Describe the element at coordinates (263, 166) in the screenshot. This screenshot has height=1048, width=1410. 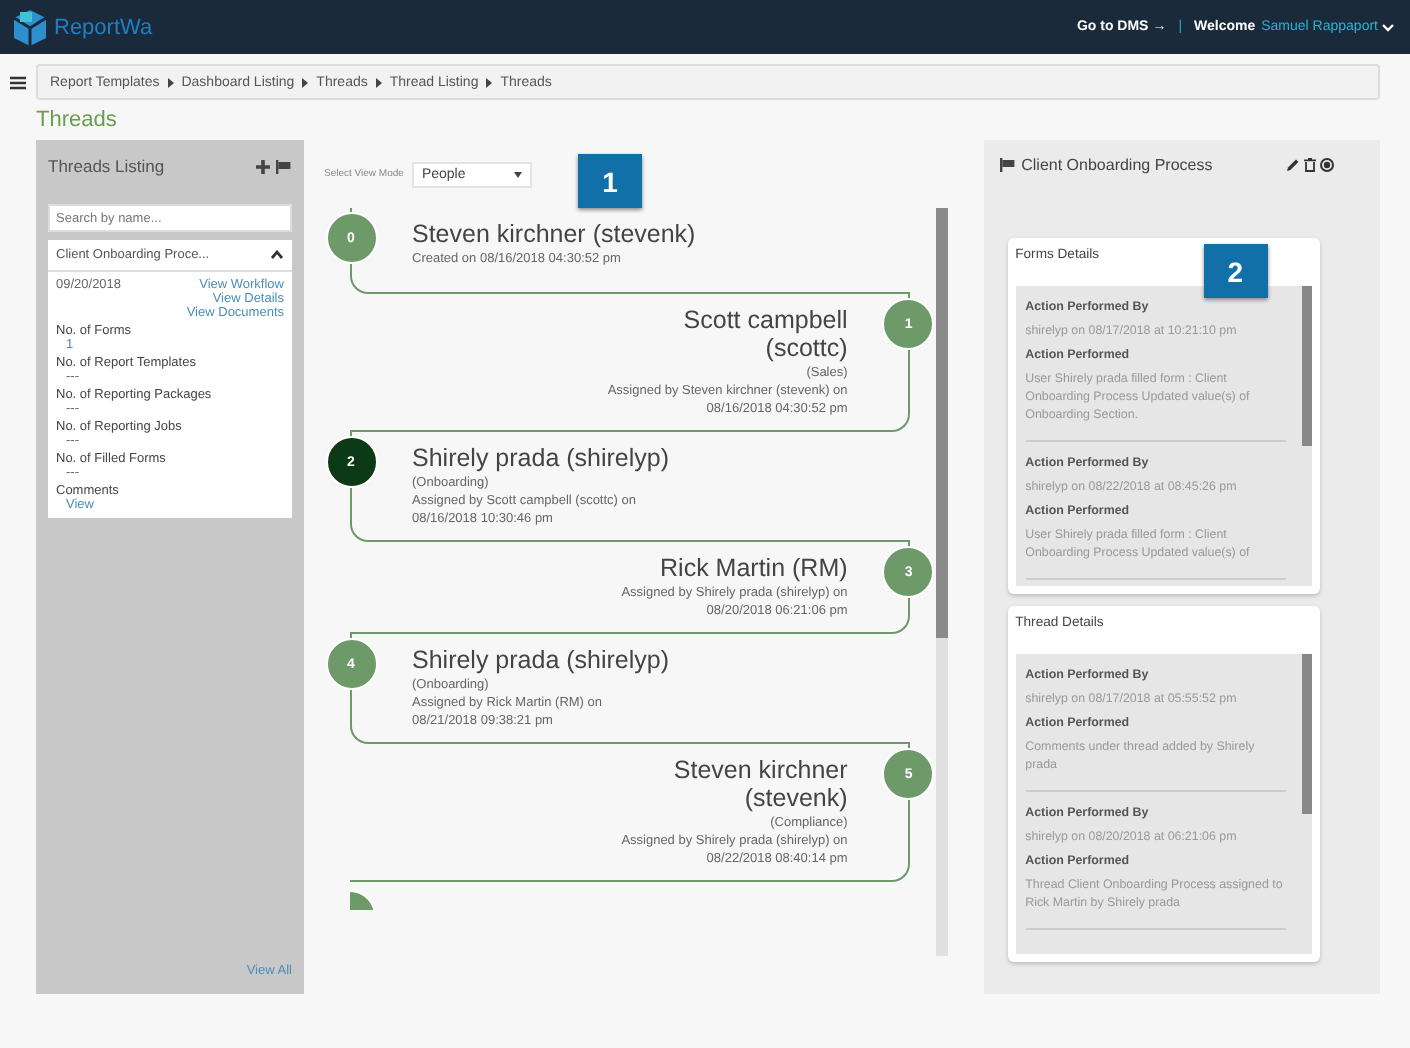
I see `plus-icon` at that location.